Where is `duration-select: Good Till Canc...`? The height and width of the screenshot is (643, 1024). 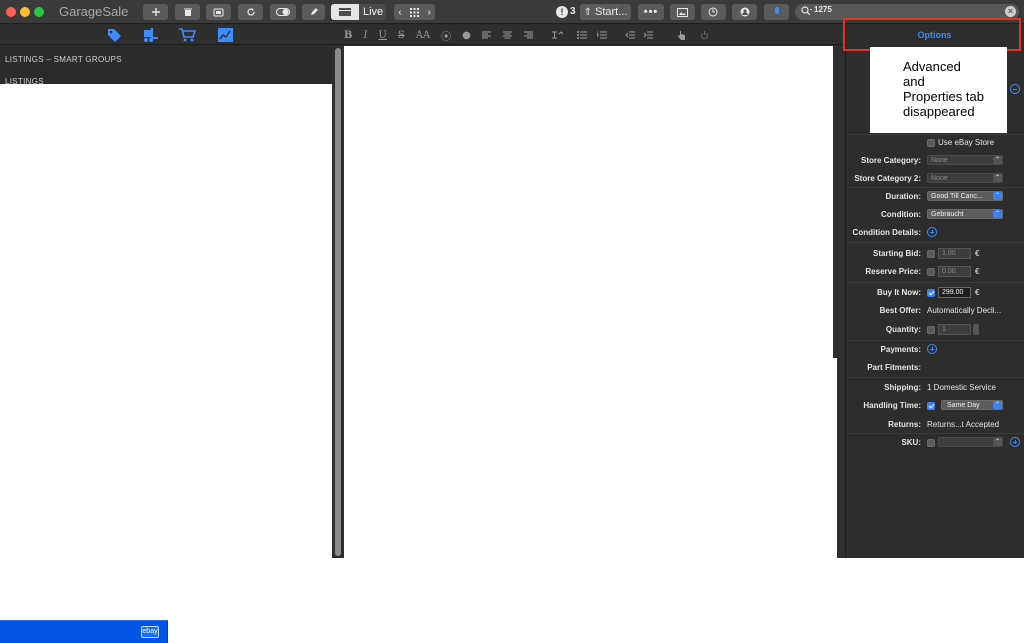 duration-select: Good Till Canc... is located at coordinates (965, 196).